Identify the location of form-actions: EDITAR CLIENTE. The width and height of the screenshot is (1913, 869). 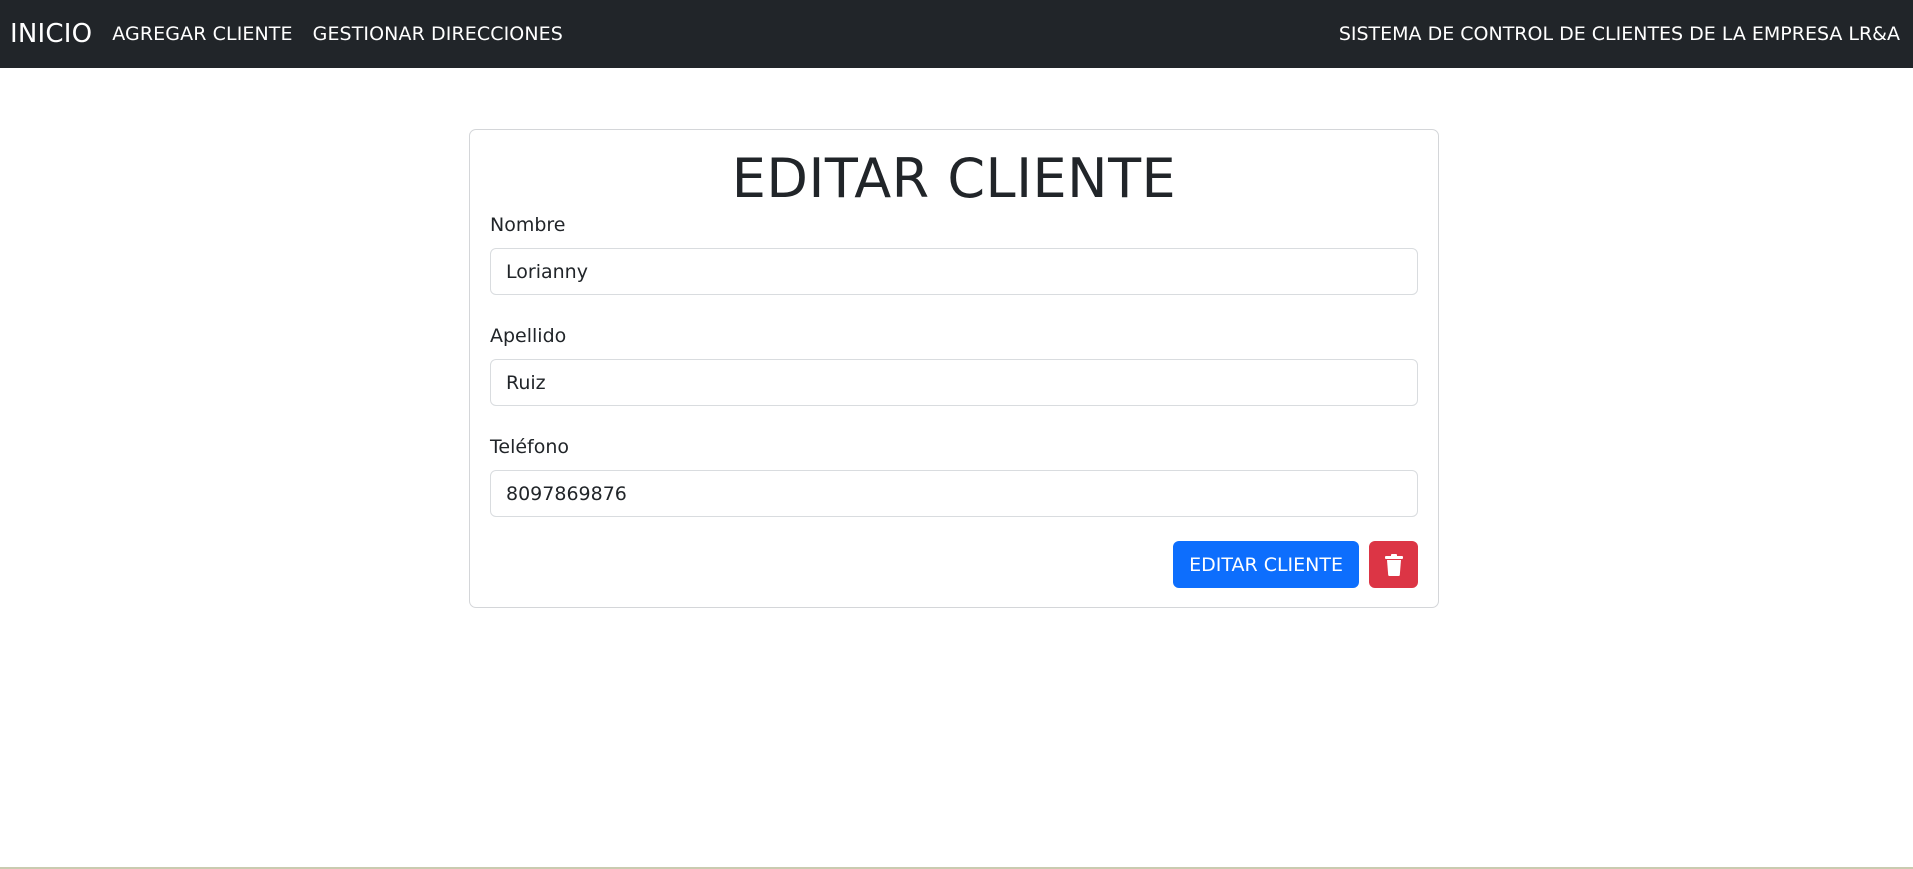
(1295, 564).